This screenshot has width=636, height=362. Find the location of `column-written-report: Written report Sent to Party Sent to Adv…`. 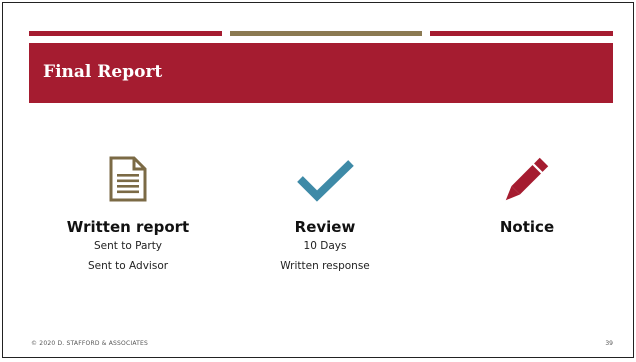

column-written-report: Written report Sent to Party Sent to Adv… is located at coordinates (128, 215).